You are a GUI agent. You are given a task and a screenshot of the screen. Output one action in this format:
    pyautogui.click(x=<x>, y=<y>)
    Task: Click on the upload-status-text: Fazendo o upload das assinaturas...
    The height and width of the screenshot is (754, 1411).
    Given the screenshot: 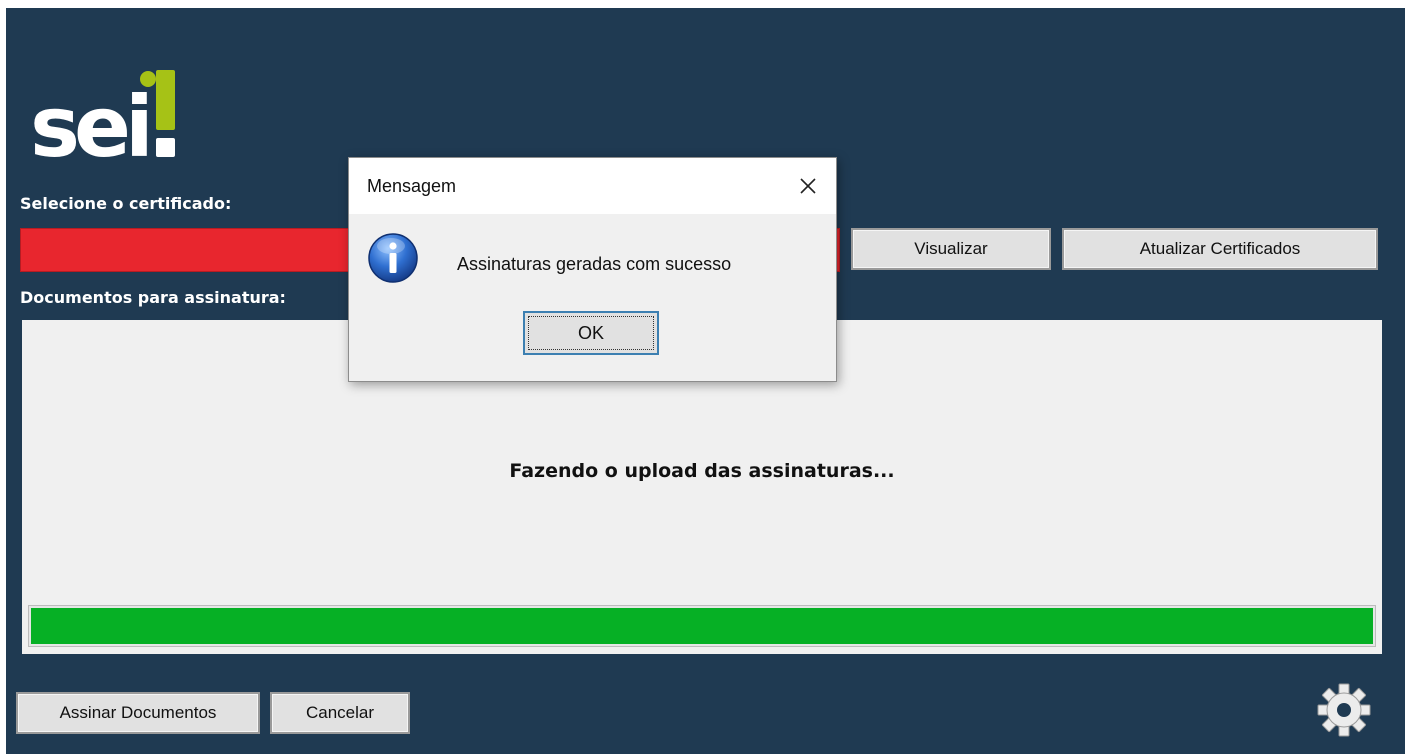 What is the action you would take?
    pyautogui.click(x=702, y=471)
    